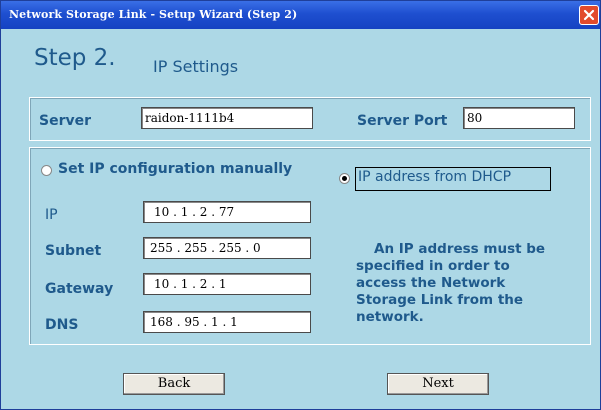  What do you see at coordinates (46, 170) in the screenshot?
I see `manual-ip-radio` at bounding box center [46, 170].